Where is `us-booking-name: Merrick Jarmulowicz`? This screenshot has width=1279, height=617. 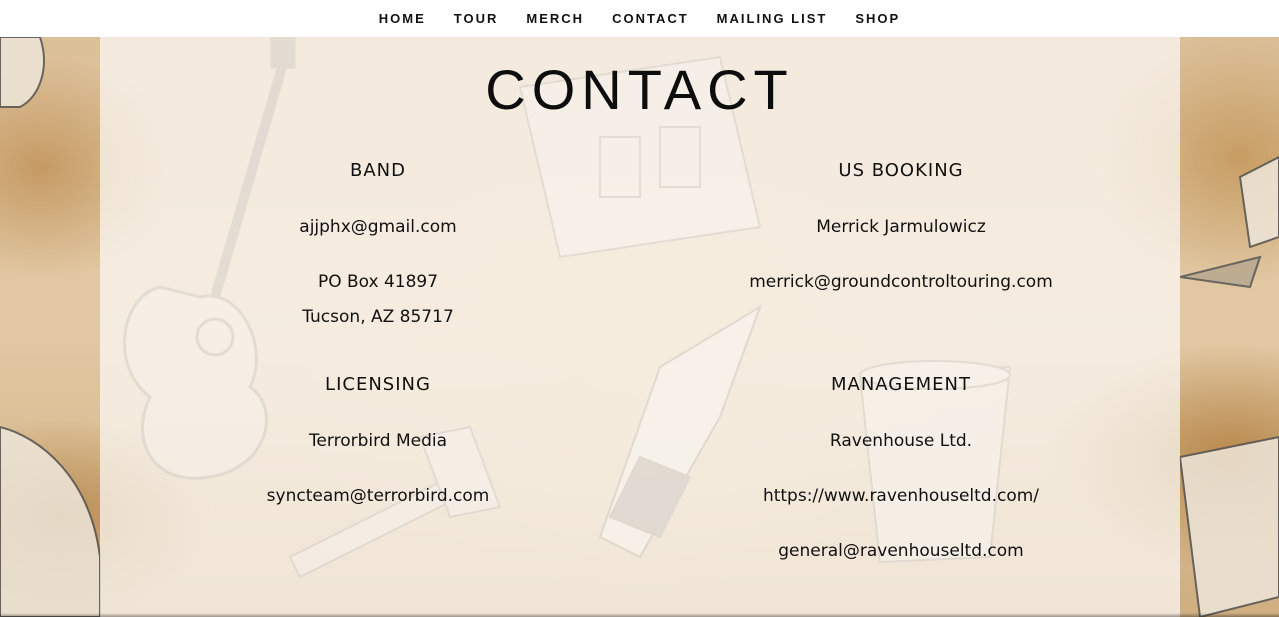 us-booking-name: Merrick Jarmulowicz is located at coordinates (901, 227).